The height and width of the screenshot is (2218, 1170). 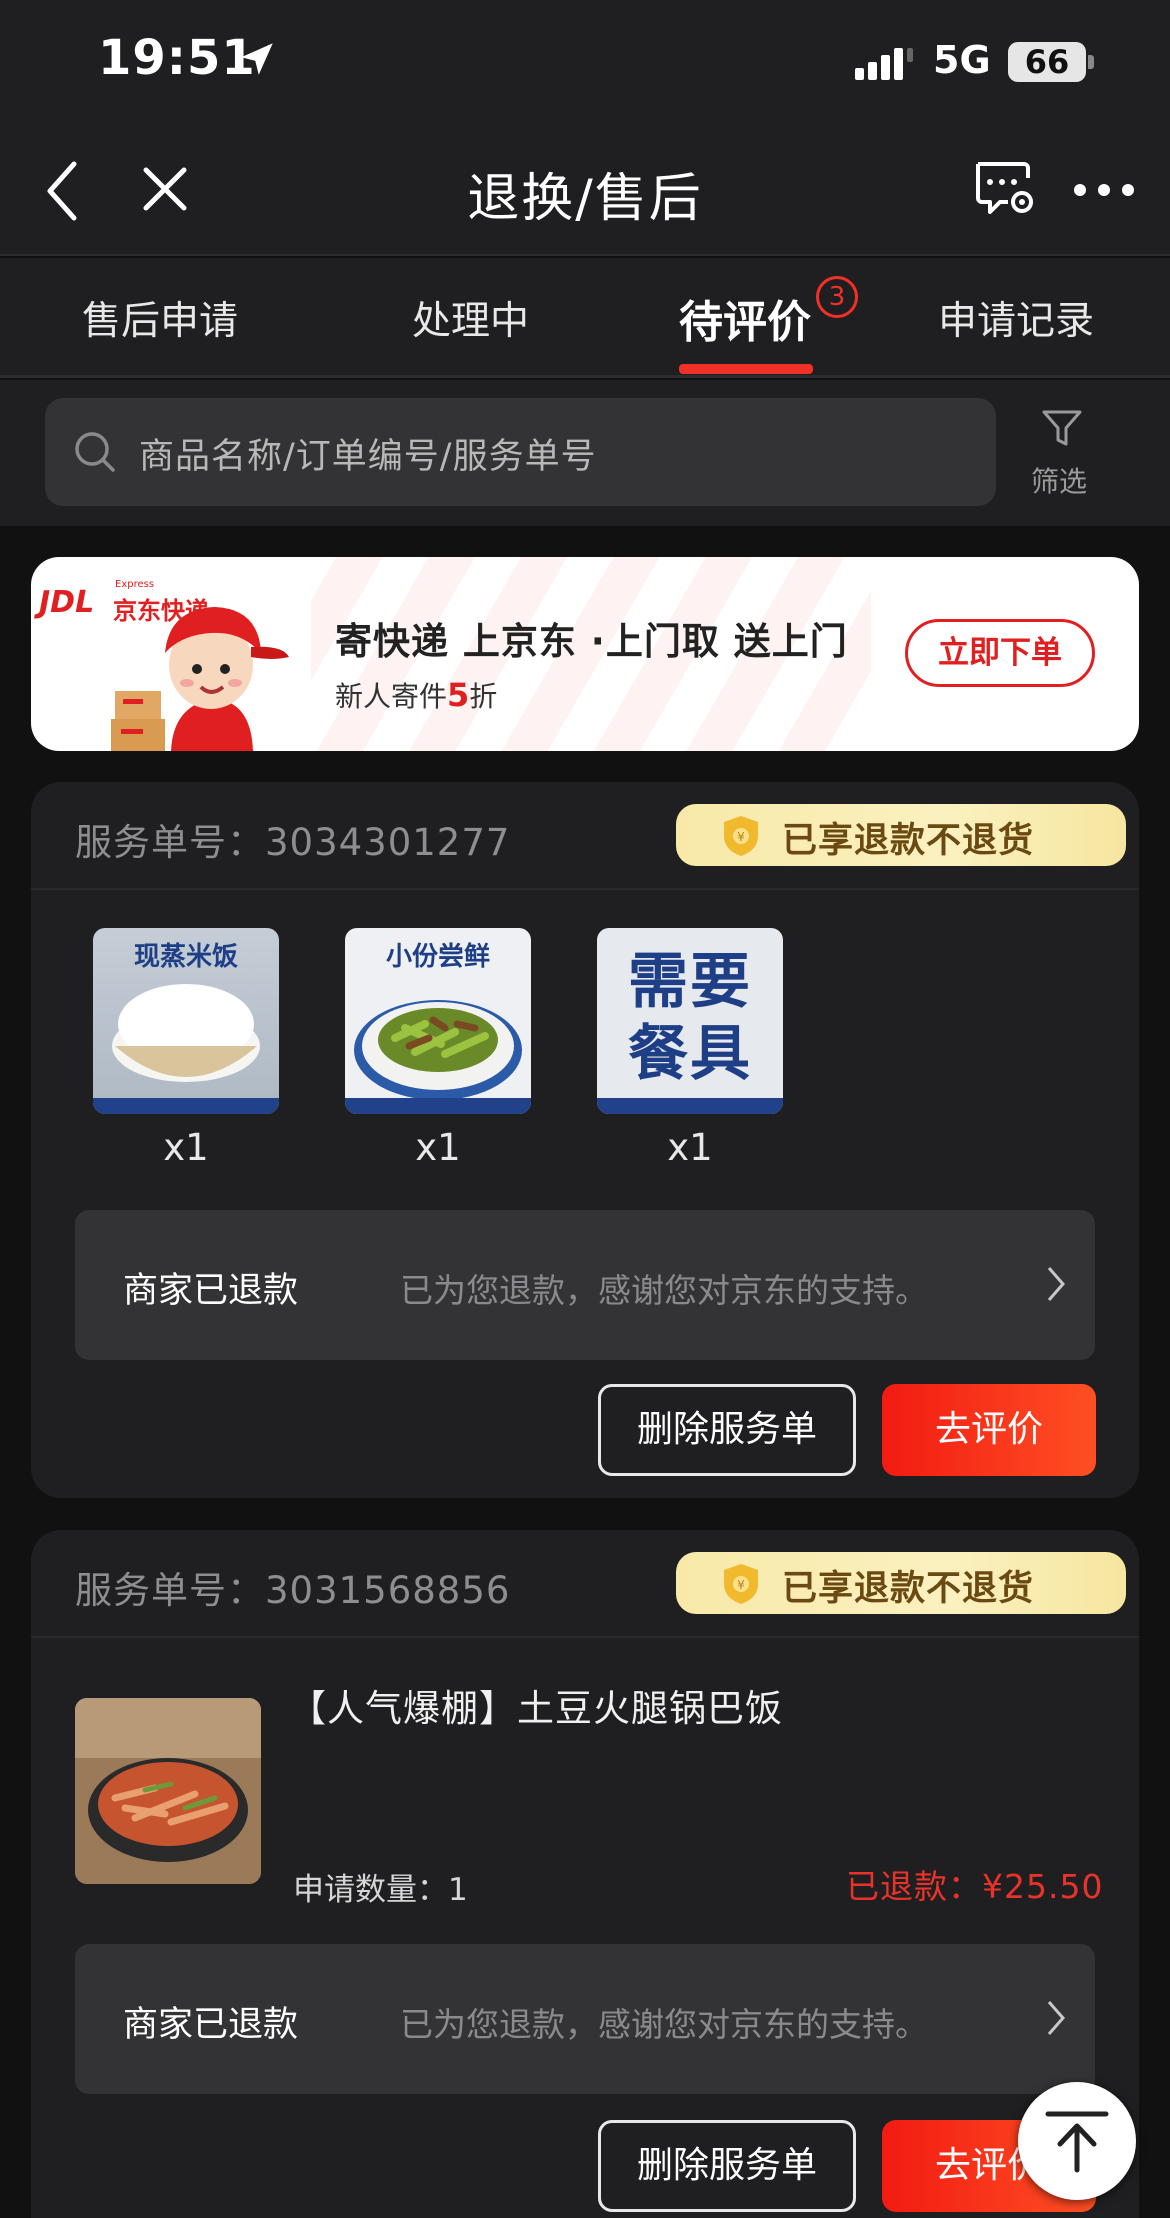 I want to click on product-thumbnail: 现蒸米饭, so click(x=186, y=1021).